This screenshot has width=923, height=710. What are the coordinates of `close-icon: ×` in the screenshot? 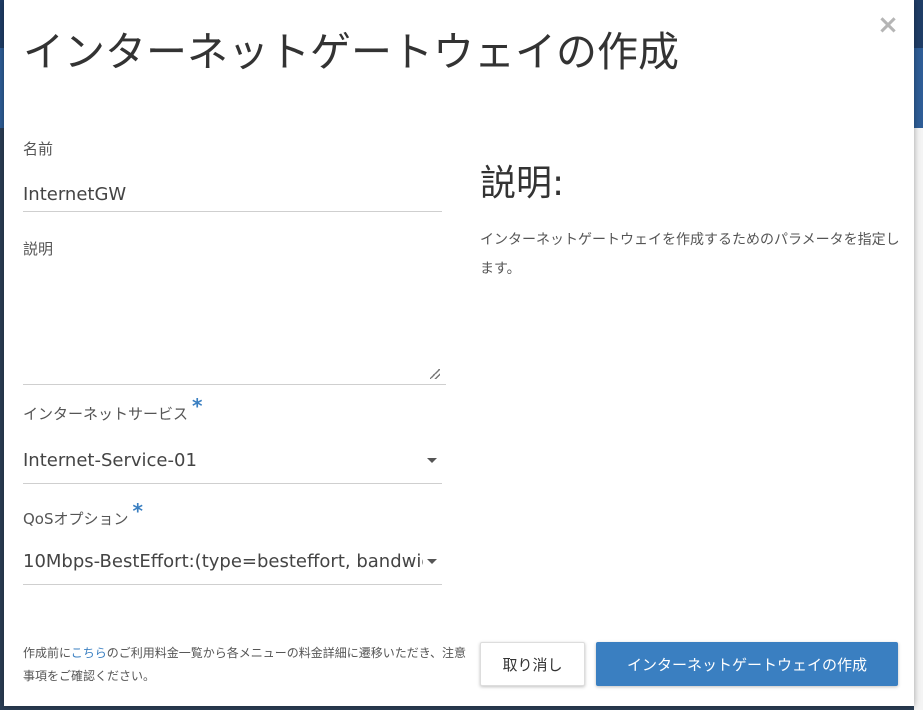 It's located at (888, 25).